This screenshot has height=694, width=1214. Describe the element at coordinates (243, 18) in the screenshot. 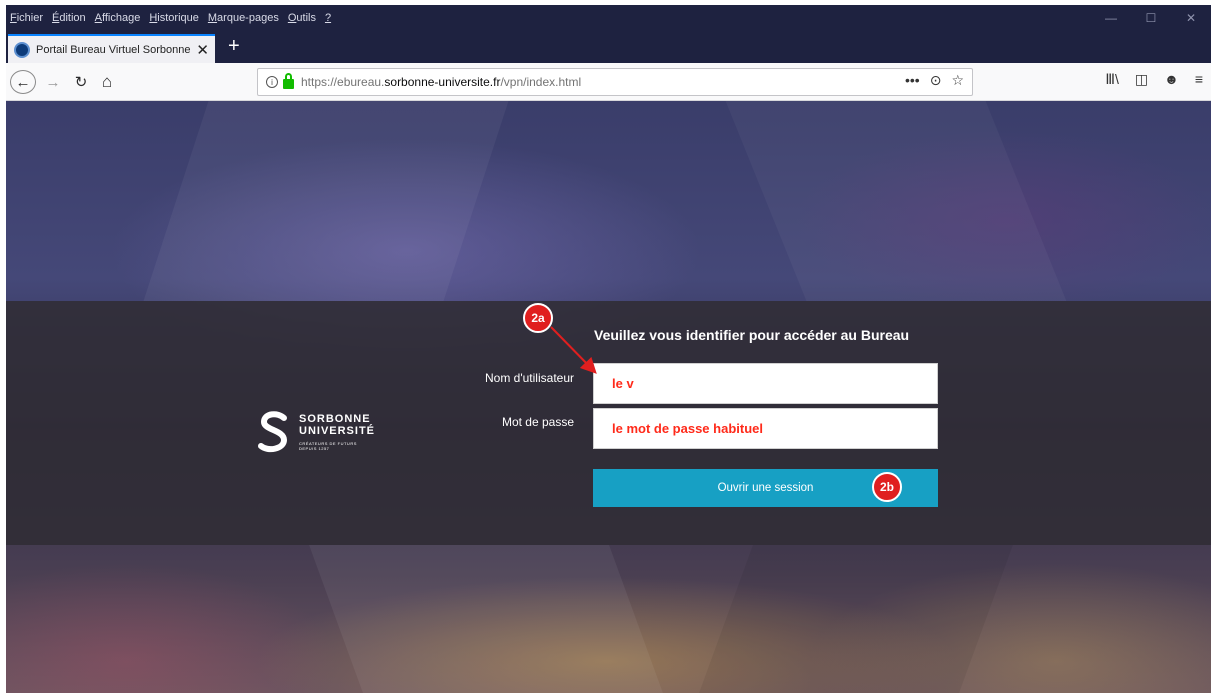

I see `menu-marque-pages: Marque-pages` at that location.